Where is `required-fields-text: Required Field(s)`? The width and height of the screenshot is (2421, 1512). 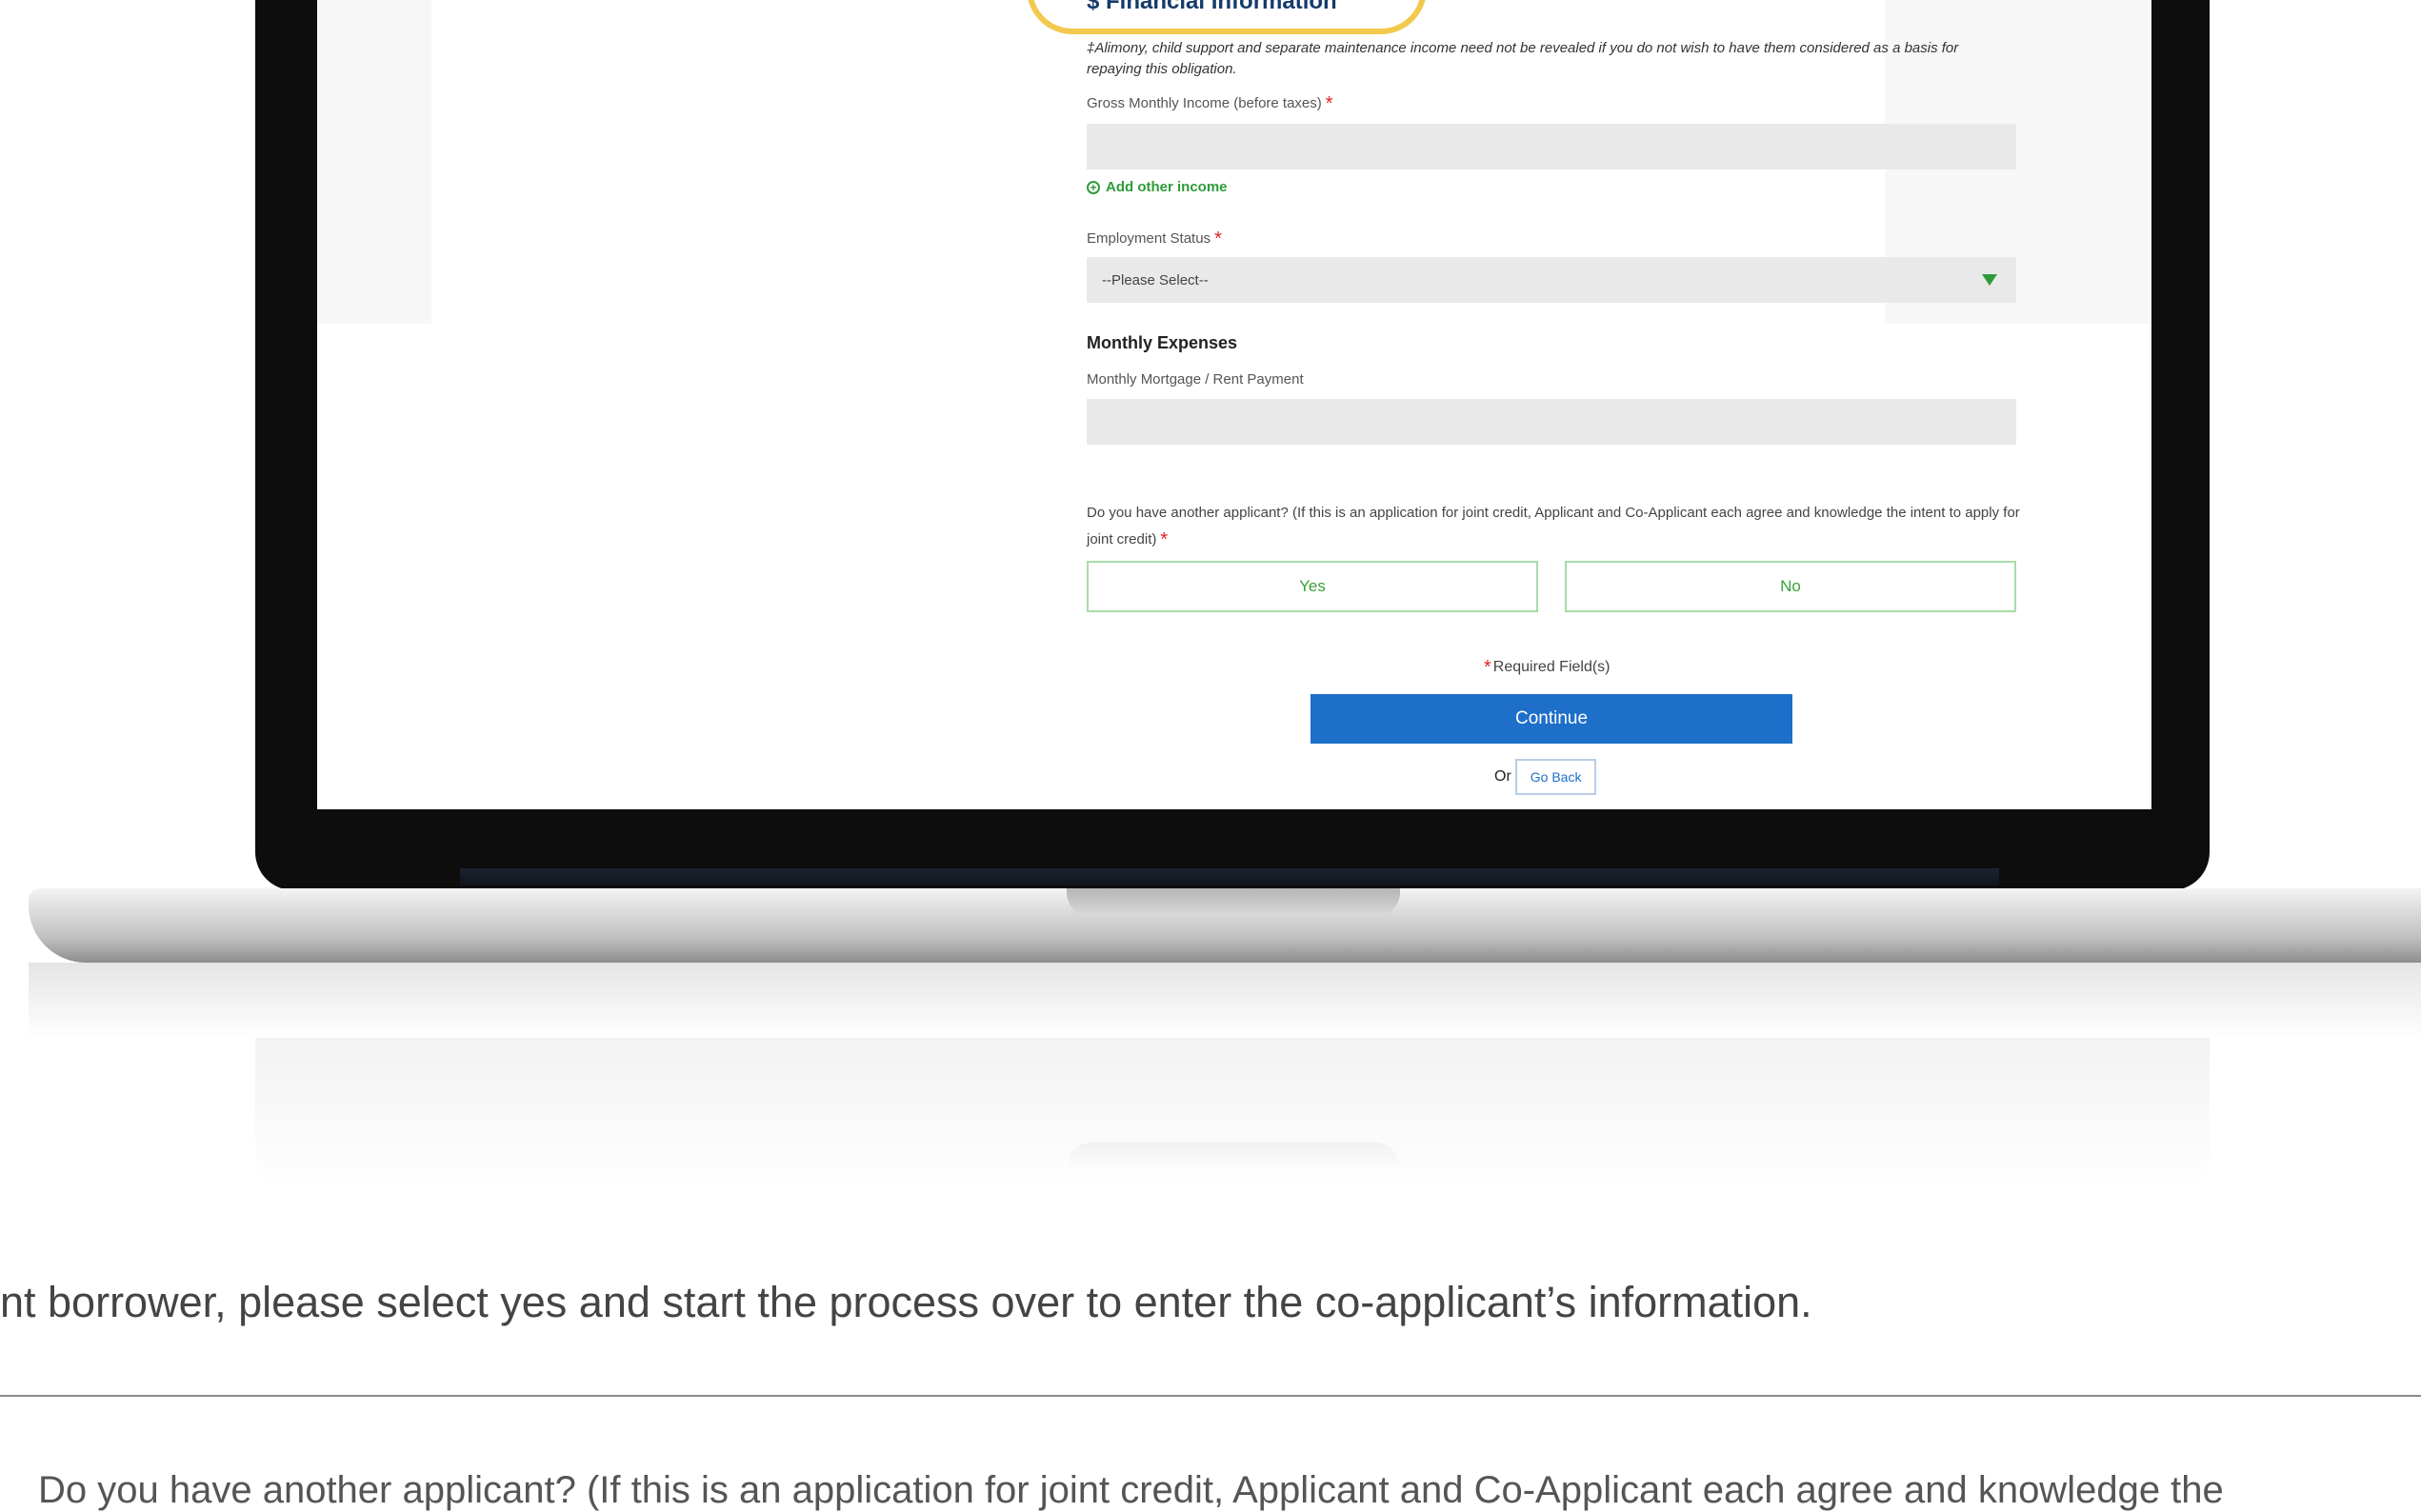
required-fields-text: Required Field(s) is located at coordinates (1551, 667).